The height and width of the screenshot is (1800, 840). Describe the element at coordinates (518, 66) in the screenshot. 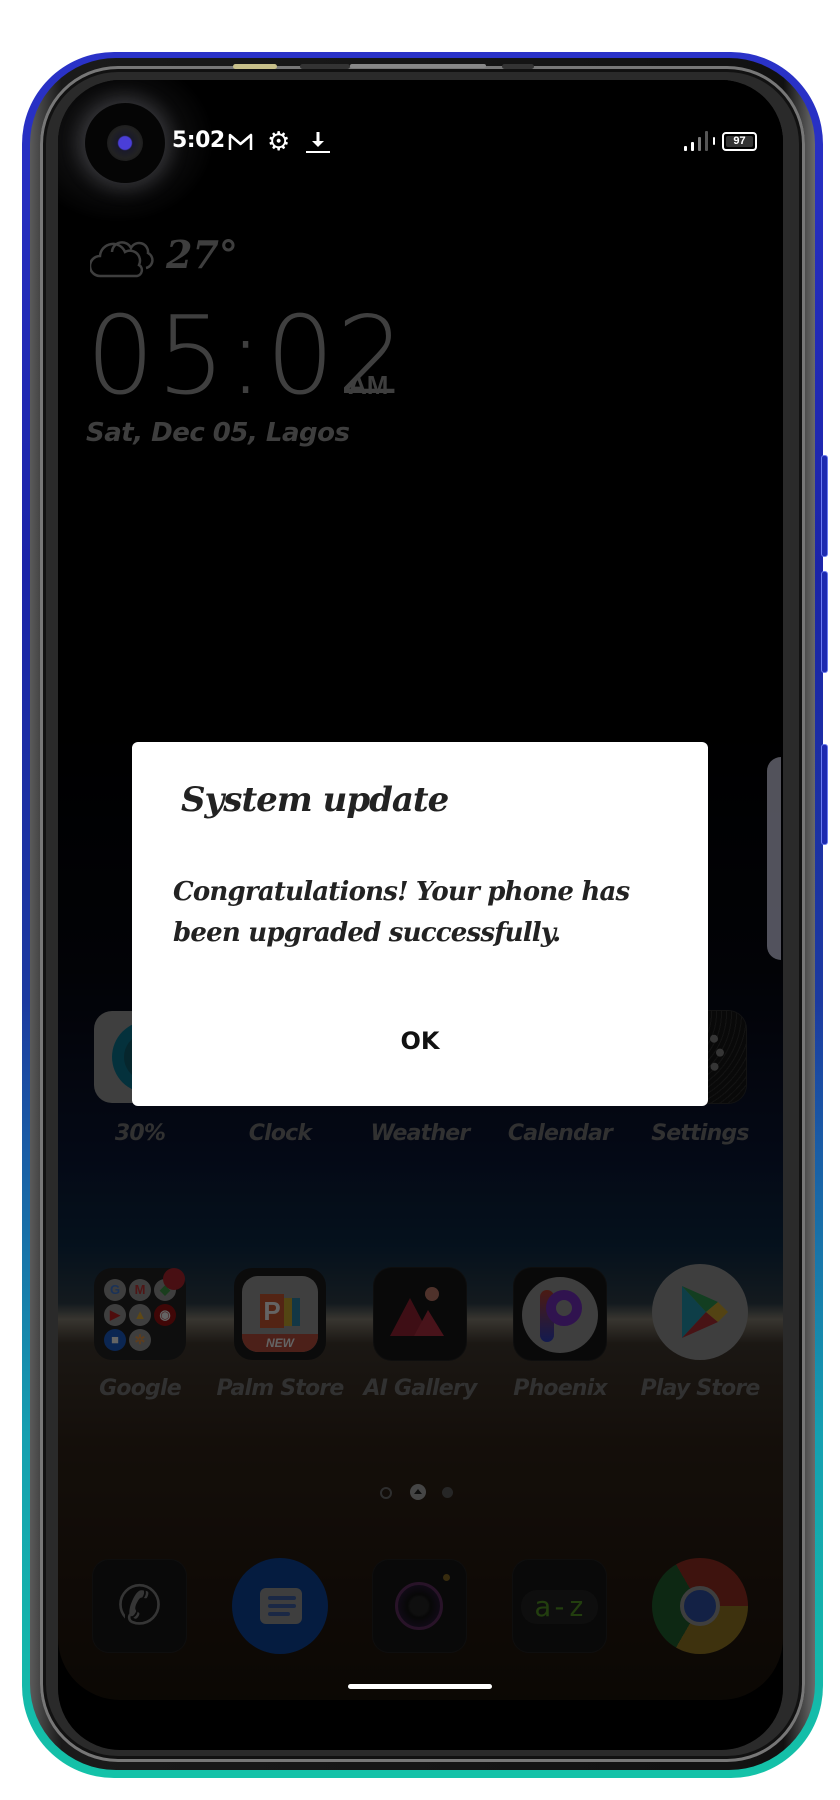

I see `earpiece-right` at that location.